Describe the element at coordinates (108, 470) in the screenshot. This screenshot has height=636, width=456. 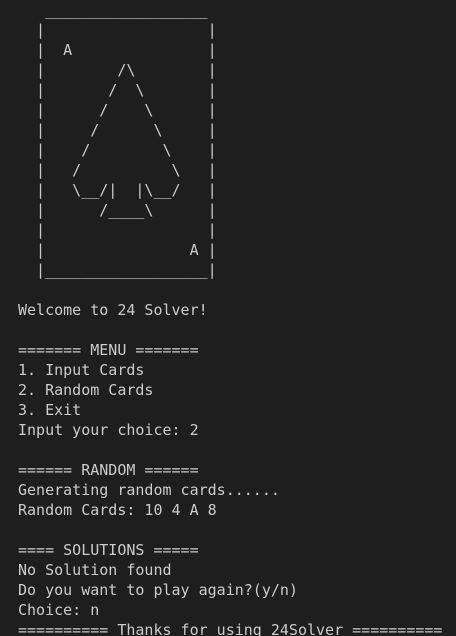
I see `terminal-line: ====== RANDOM ======` at that location.